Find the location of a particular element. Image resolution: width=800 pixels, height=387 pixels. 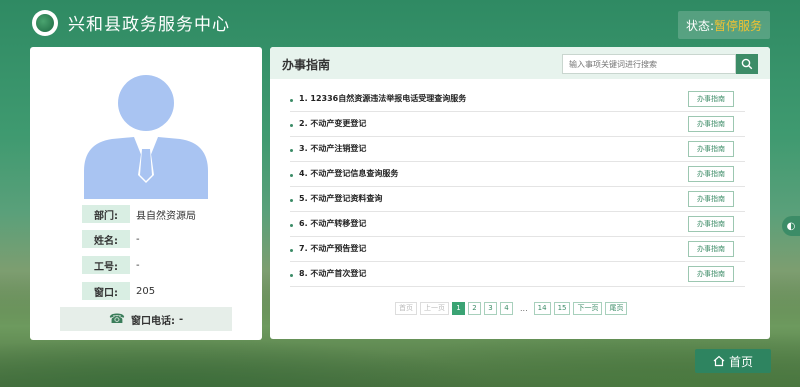

search-input is located at coordinates (649, 64).